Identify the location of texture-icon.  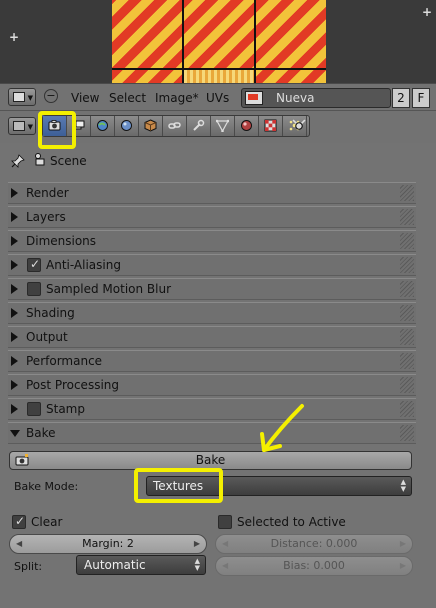
(270, 125).